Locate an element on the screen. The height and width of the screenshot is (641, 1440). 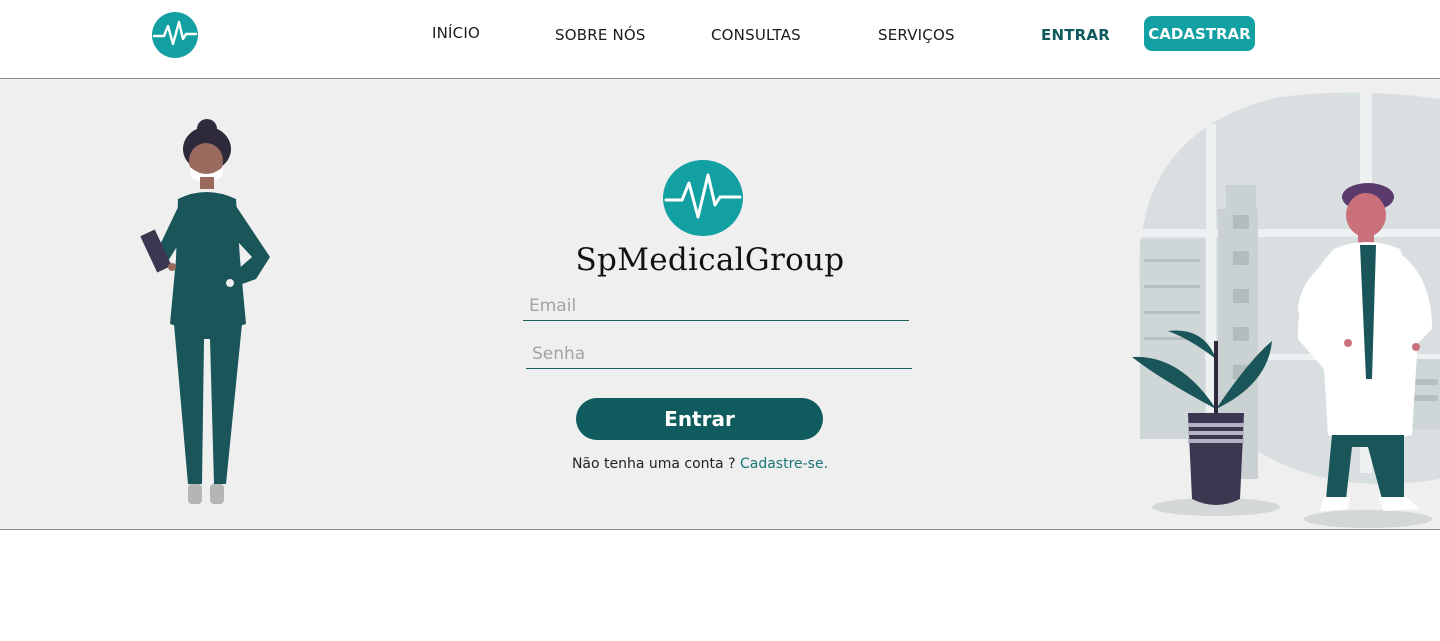
nav-servicos: SERVIÇOS is located at coordinates (916, 35).